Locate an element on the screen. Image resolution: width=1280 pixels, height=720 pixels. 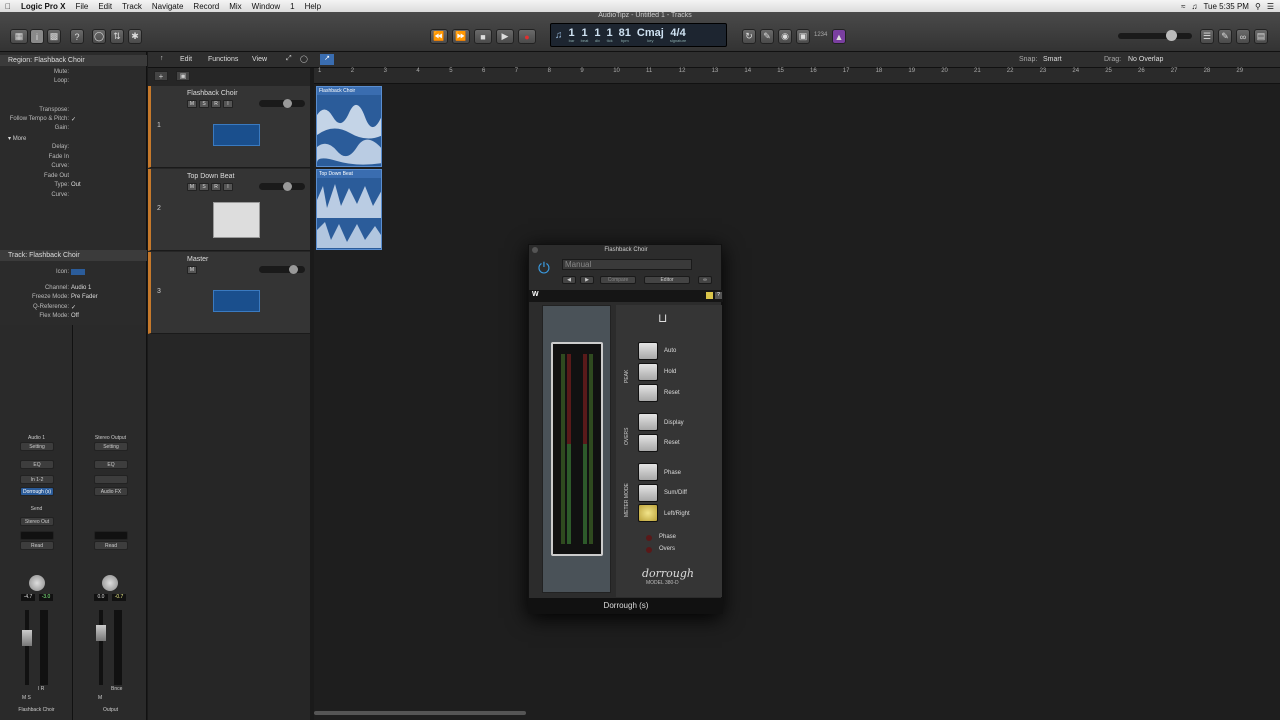
menu-record: Record is located at coordinates (206, 6).